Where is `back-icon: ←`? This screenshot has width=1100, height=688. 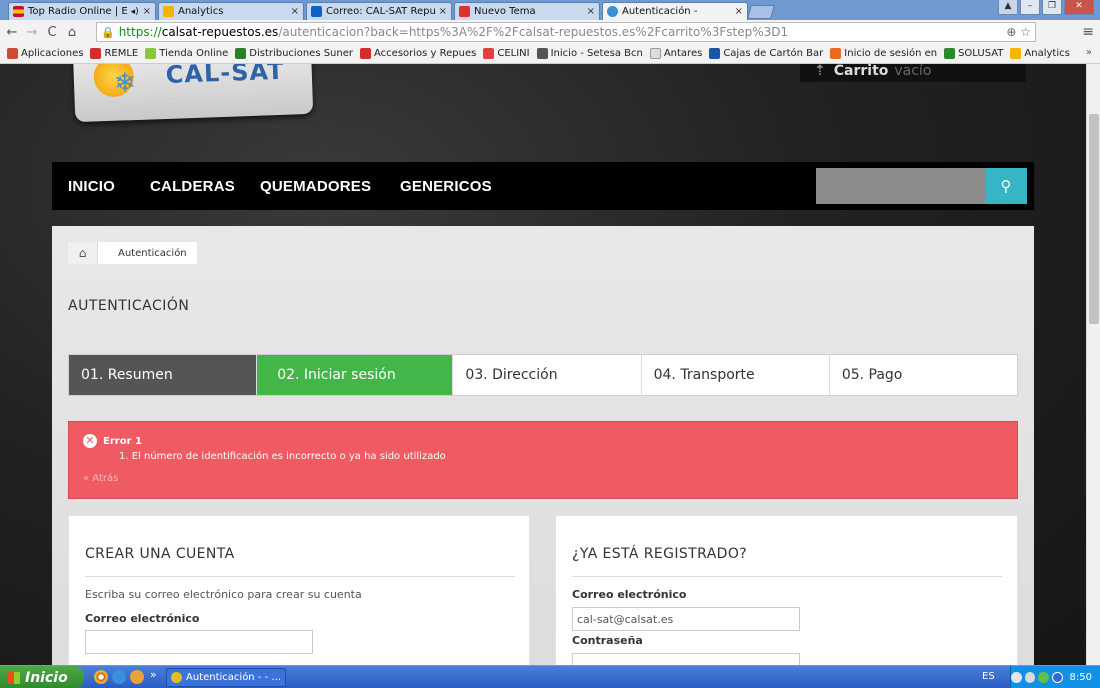
back-icon: ← is located at coordinates (12, 32).